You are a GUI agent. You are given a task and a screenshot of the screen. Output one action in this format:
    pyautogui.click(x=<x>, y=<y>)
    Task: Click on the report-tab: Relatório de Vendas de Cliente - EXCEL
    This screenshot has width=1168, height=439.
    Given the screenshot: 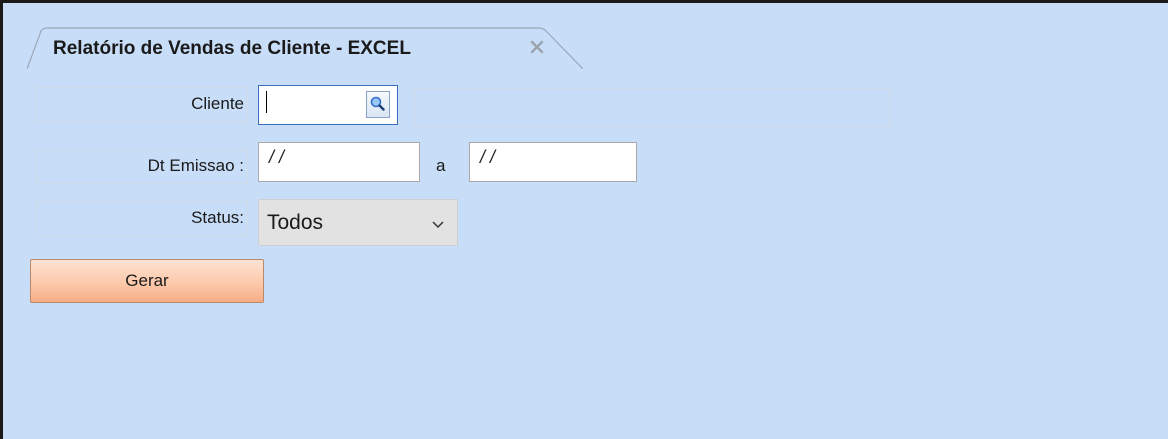 What is the action you would take?
    pyautogui.click(x=305, y=48)
    